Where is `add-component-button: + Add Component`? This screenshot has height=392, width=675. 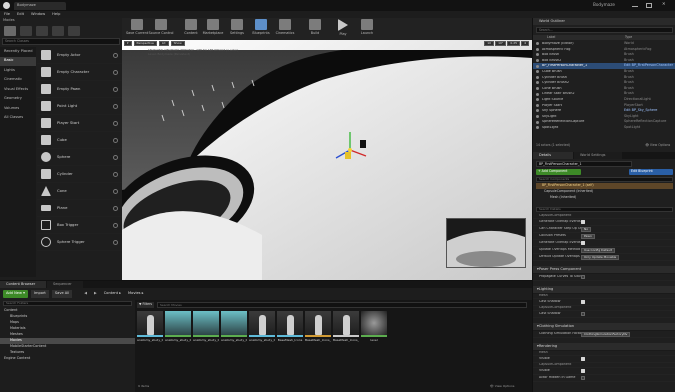 add-component-button: + Add Component is located at coordinates (558, 172).